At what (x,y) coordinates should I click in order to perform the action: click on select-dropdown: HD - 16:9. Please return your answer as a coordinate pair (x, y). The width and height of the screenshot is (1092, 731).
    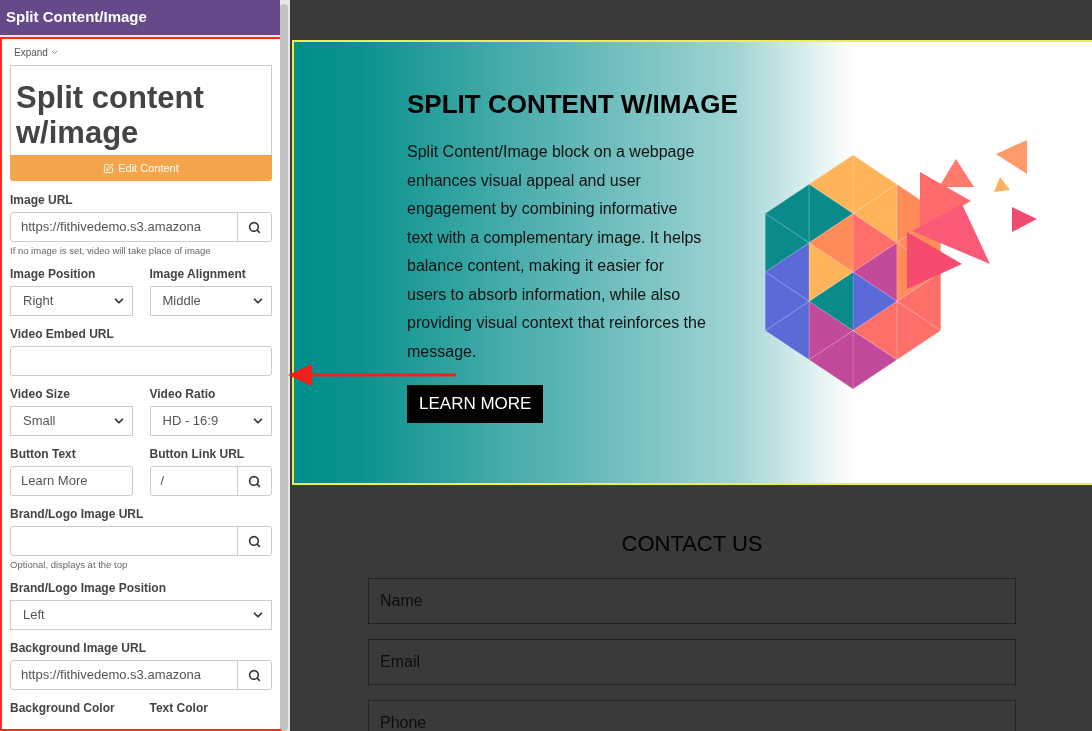
    Looking at the image, I should click on (210, 421).